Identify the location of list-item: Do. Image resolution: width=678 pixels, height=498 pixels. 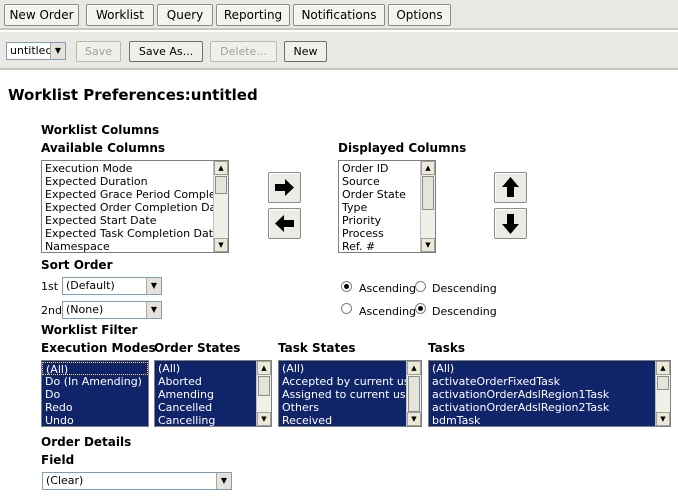
(95, 394).